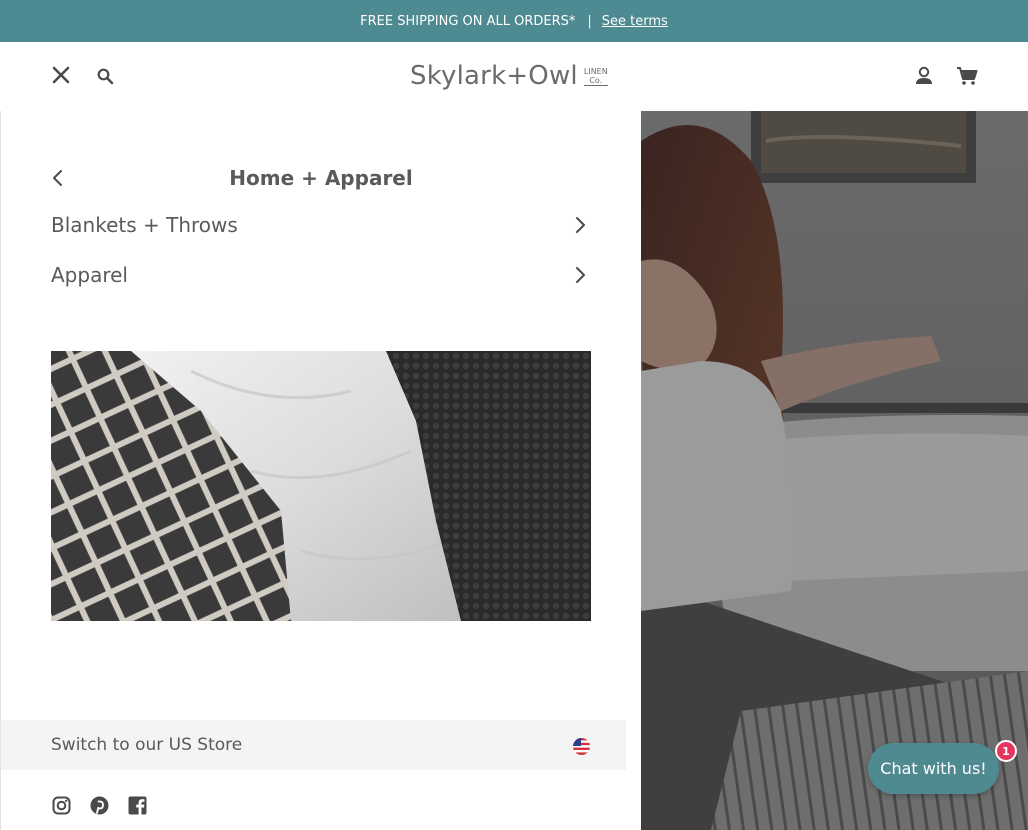 The height and width of the screenshot is (830, 1028). Describe the element at coordinates (144, 225) in the screenshot. I see `menu-item-label: Blankets + Throws` at that location.